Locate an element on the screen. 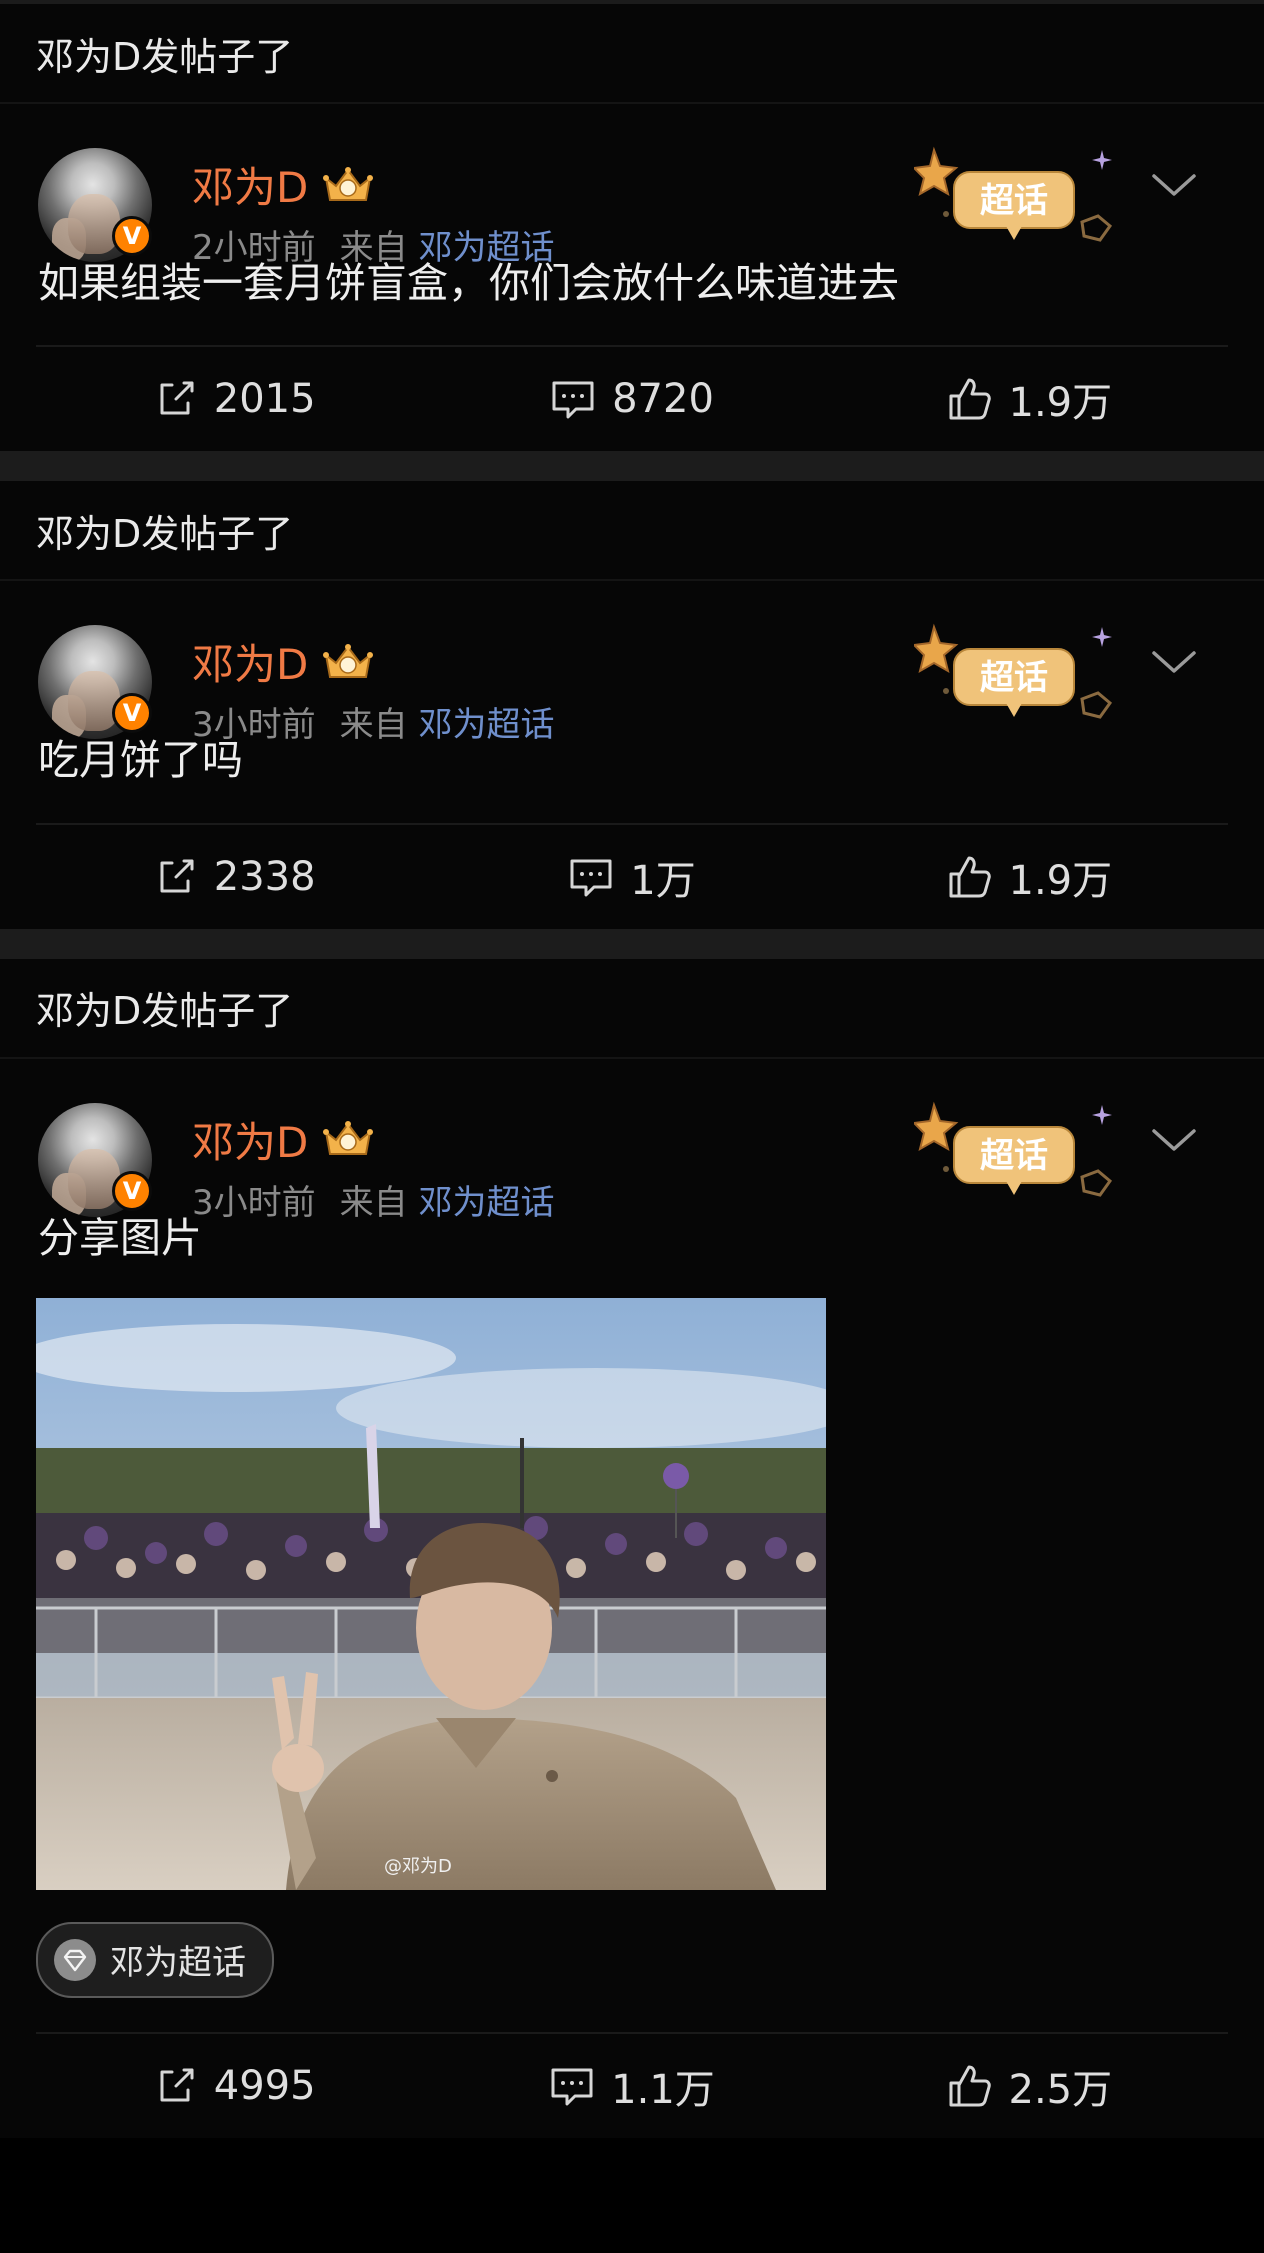  action-bar: 4995 1.1万 2.5万 is located at coordinates (632, 2084).